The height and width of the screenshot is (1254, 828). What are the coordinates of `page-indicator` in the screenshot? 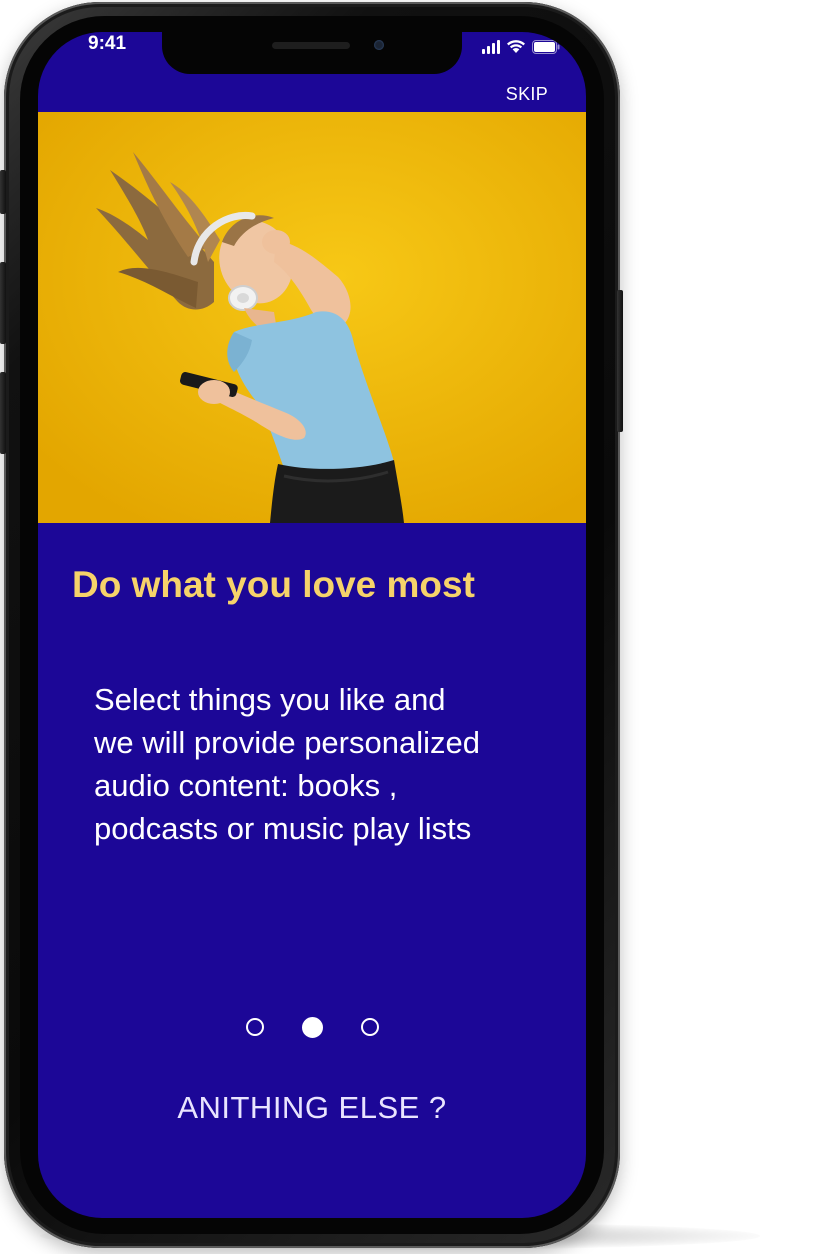 It's located at (312, 1027).